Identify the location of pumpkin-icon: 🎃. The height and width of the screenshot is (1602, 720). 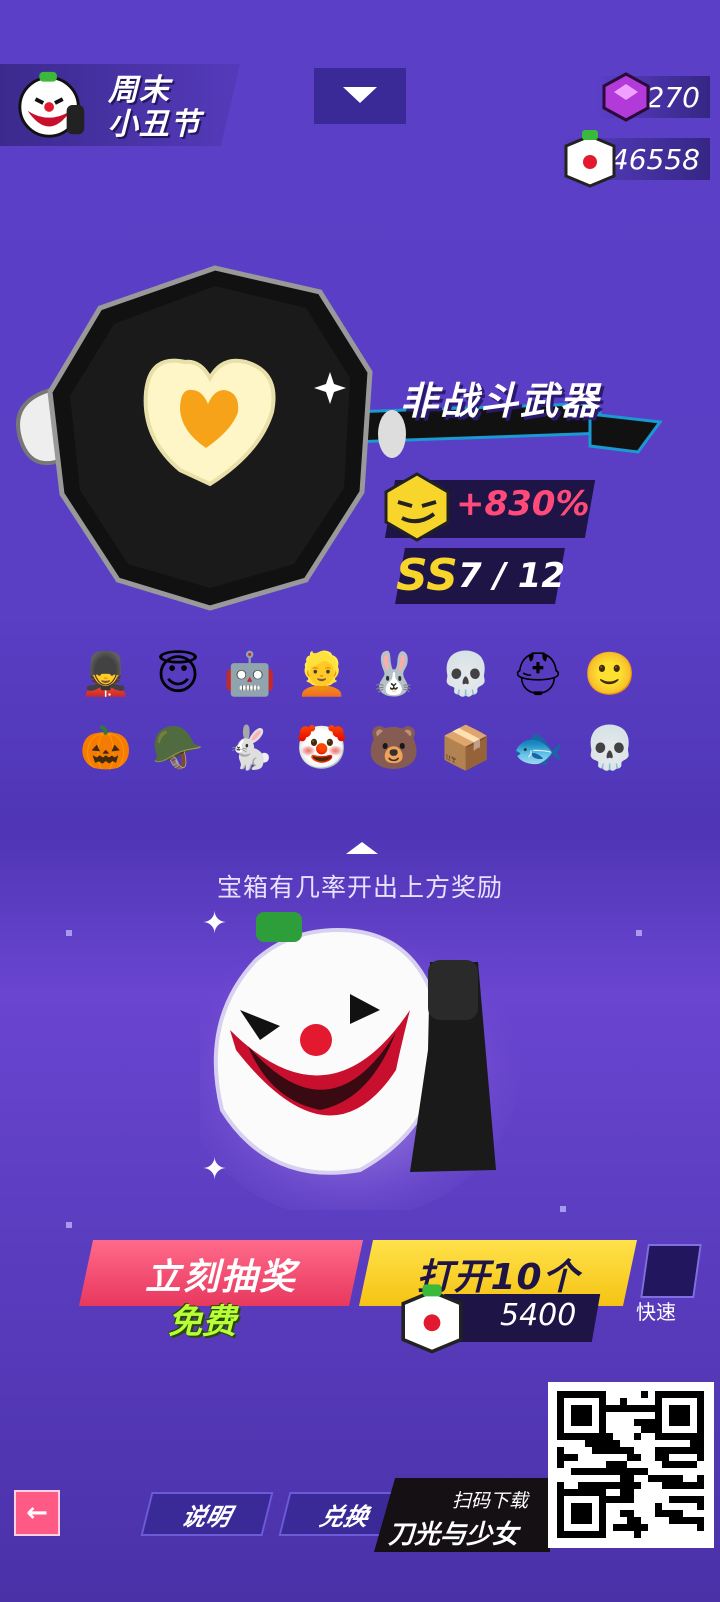
(106, 747).